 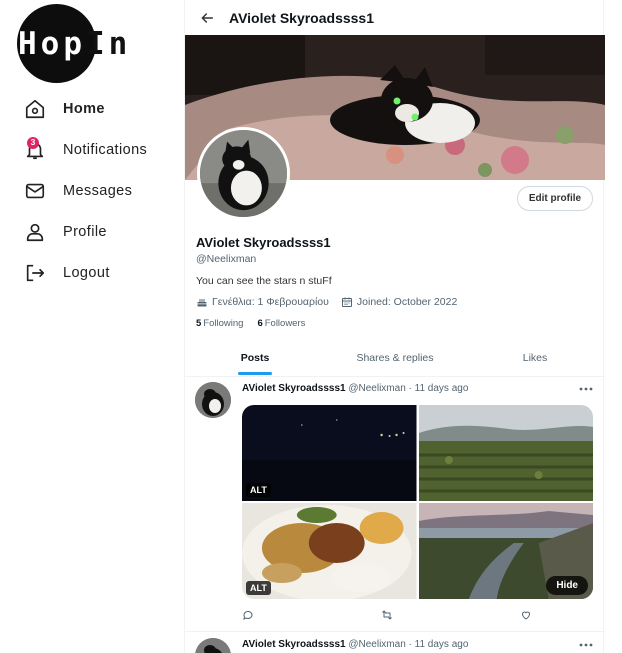 I want to click on reply-icon, so click(x=248, y=615).